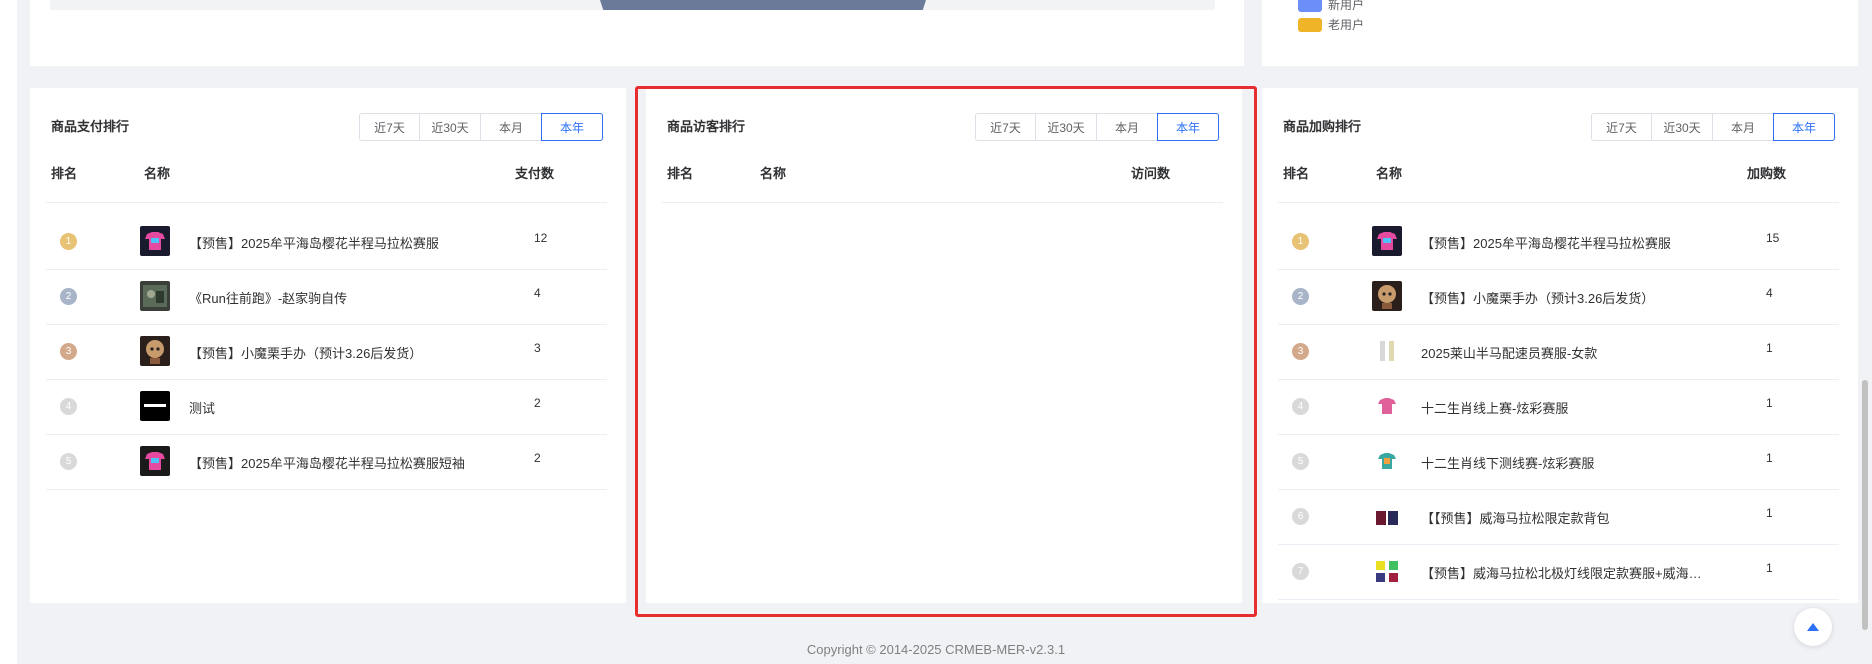 The width and height of the screenshot is (1872, 664). What do you see at coordinates (637, 33) in the screenshot?
I see `user-chart-card-bottom` at bounding box center [637, 33].